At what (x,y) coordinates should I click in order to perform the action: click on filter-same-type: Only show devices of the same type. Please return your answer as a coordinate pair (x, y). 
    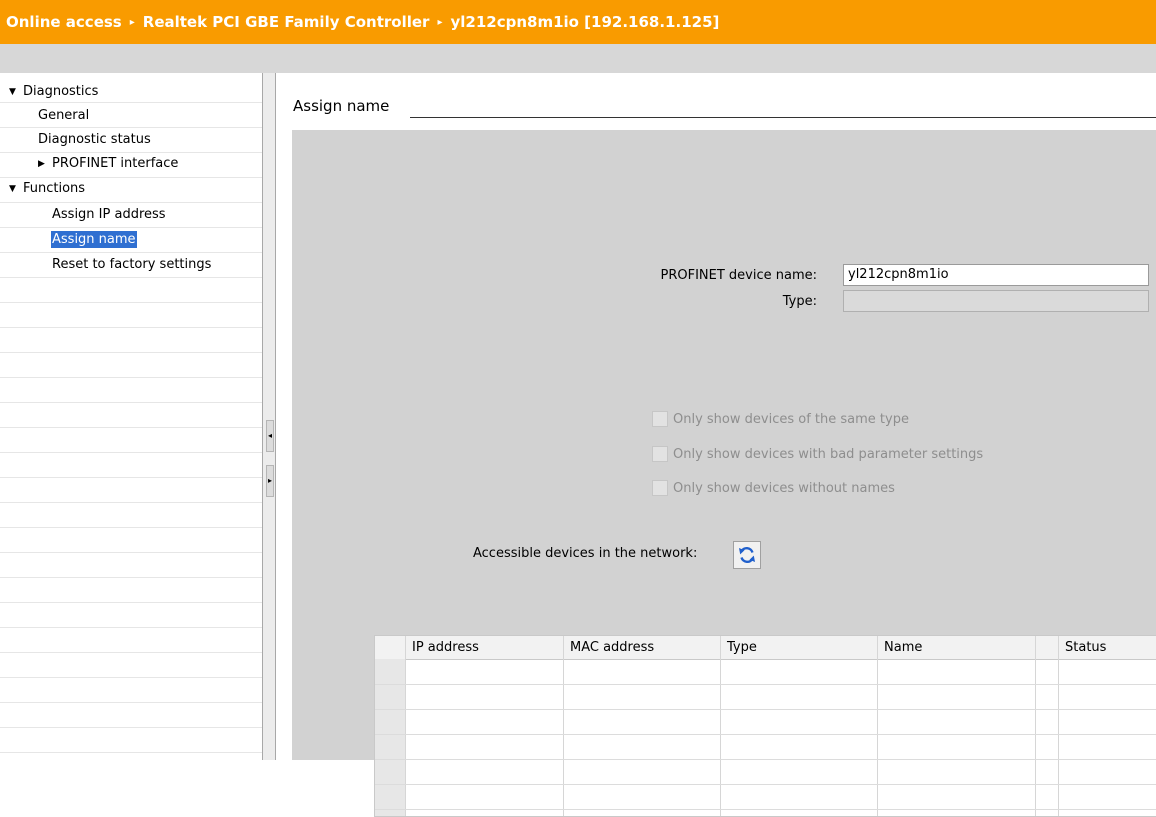
    Looking at the image, I should click on (780, 419).